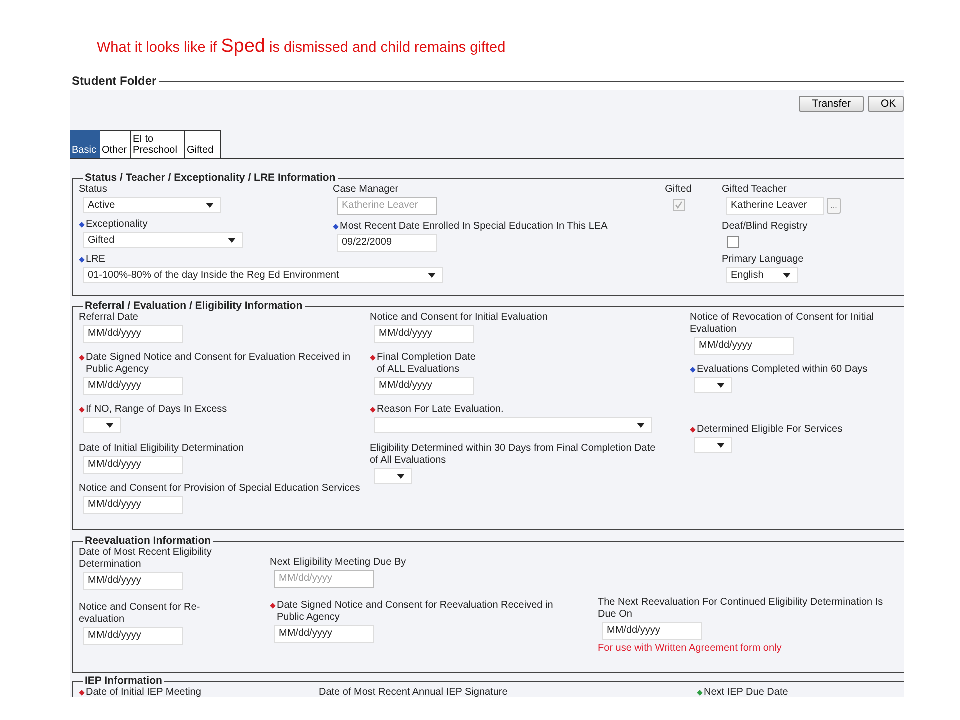 This screenshot has height=720, width=960. I want to click on dropdown: 01-100%-80% of the day Inside the Reg Ed Environment, so click(263, 275).